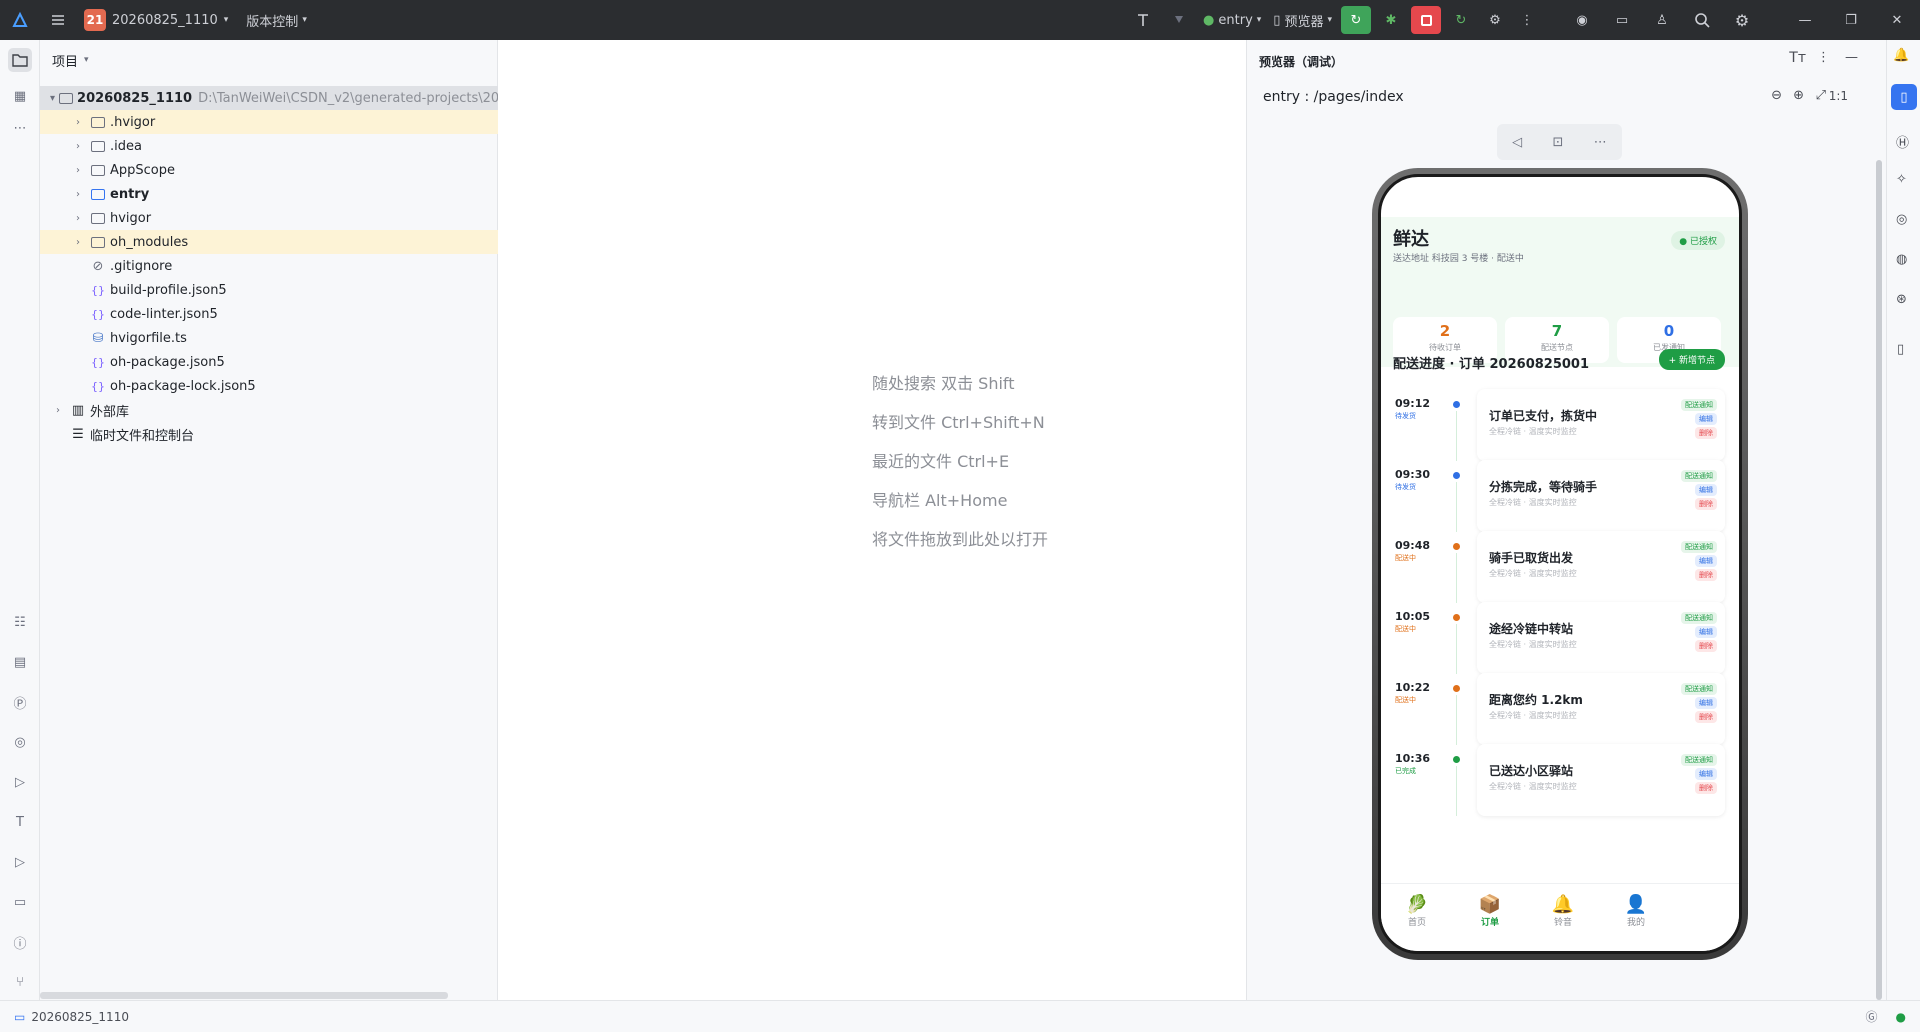 The width and height of the screenshot is (1920, 1032). What do you see at coordinates (20, 782) in the screenshot?
I see `services-icon: ▷` at bounding box center [20, 782].